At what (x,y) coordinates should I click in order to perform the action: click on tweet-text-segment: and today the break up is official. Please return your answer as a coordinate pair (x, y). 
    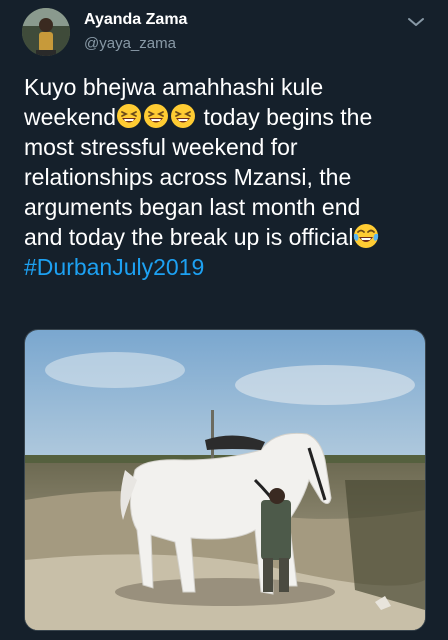
    Looking at the image, I should click on (189, 237).